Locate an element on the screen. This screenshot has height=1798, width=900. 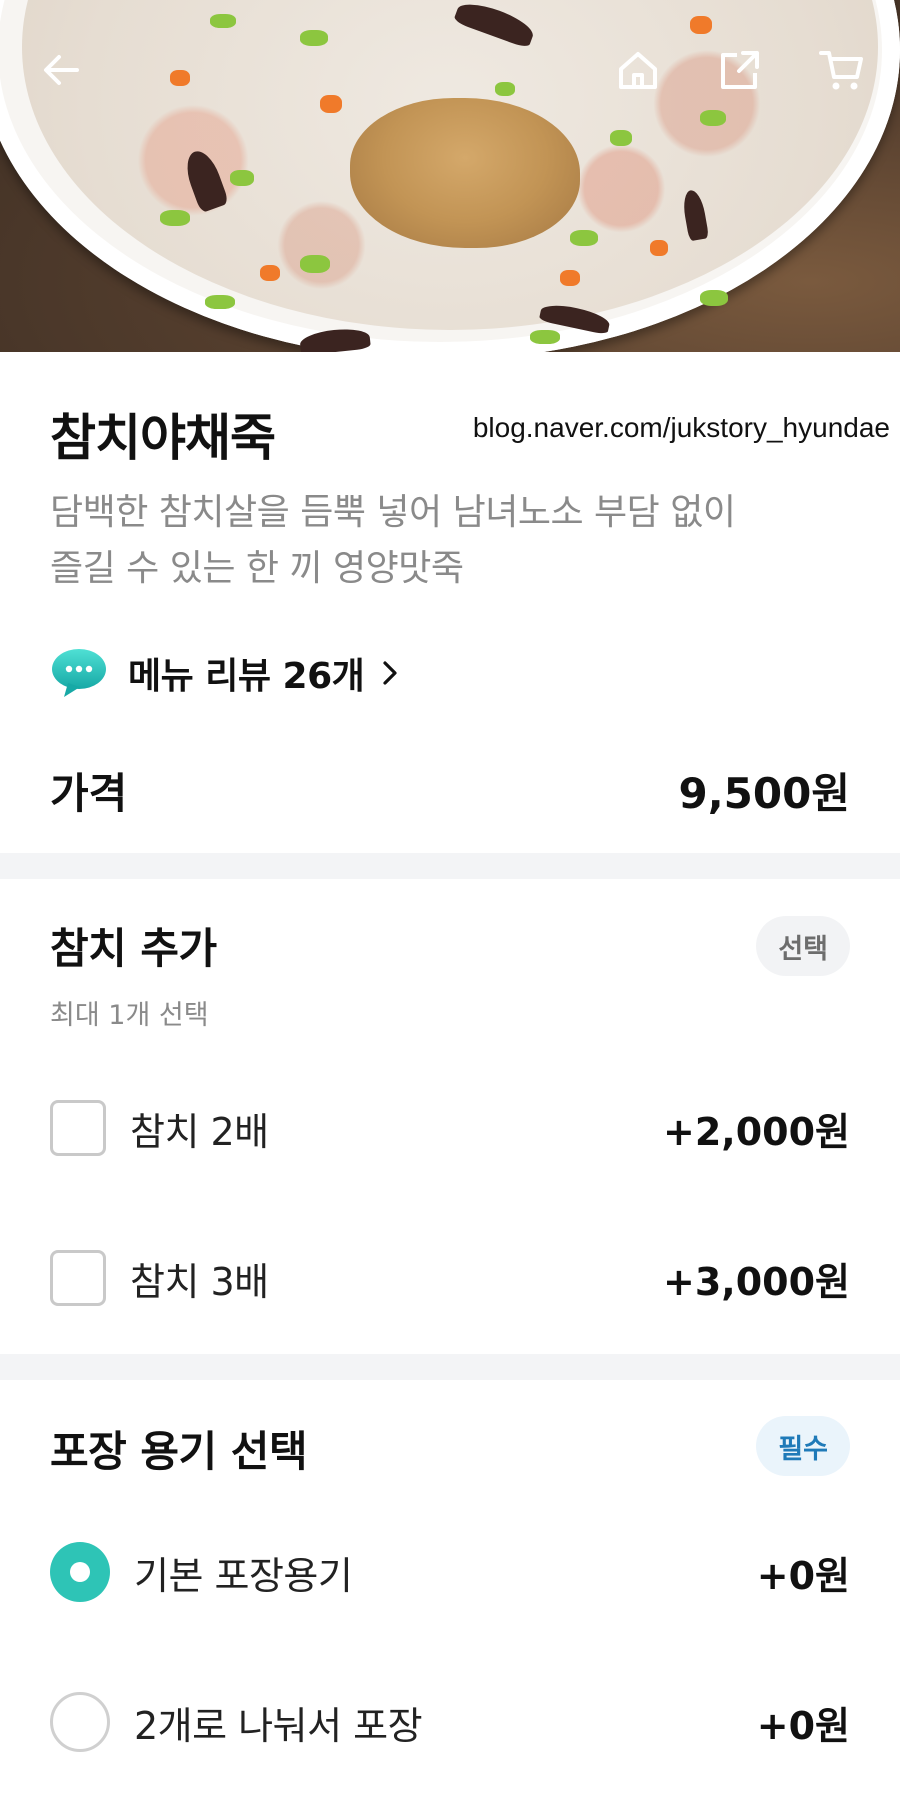
watermark-text: blog.naver.com/jukstory_hyundae is located at coordinates (681, 427).